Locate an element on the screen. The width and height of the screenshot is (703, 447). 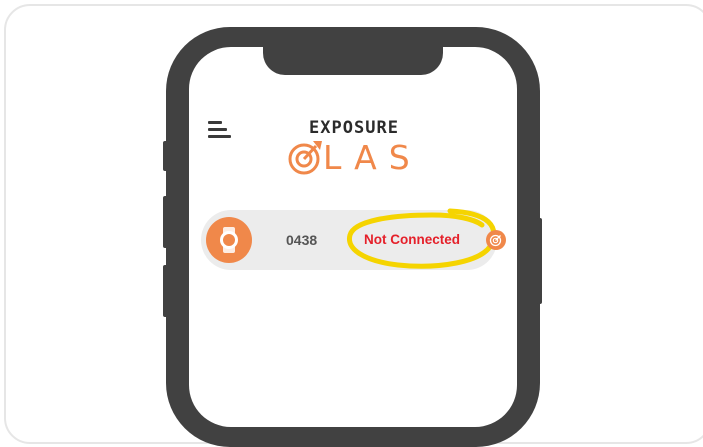
connection-status: Not Connected is located at coordinates (412, 239).